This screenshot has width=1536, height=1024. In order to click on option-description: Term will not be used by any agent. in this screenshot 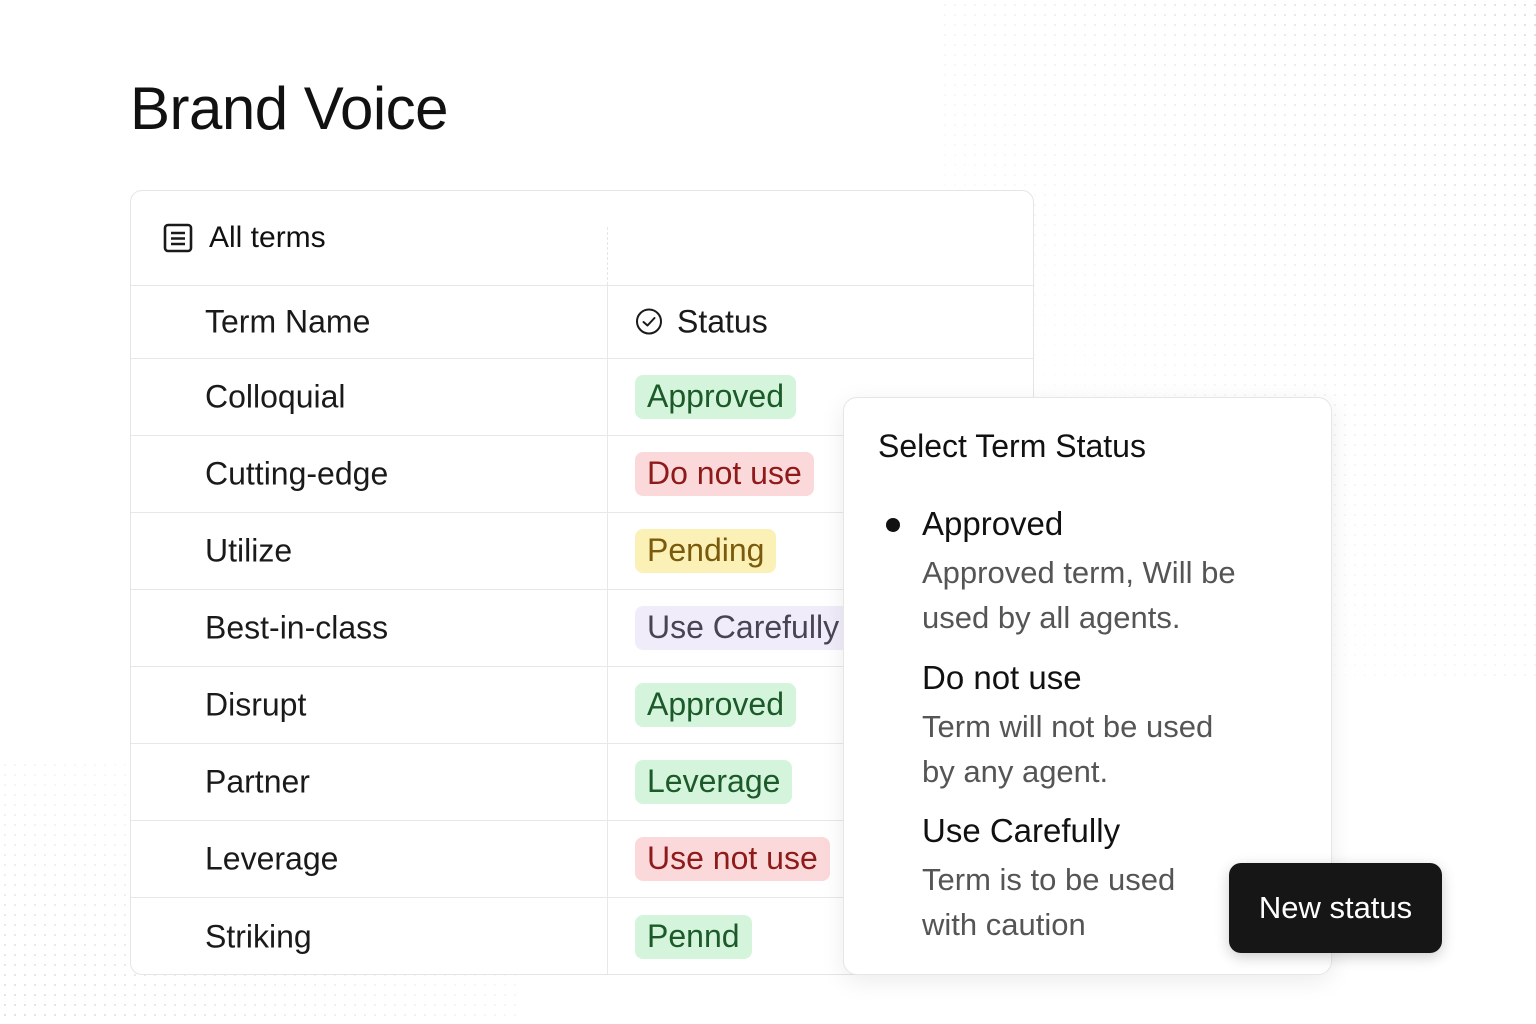, I will do `click(1112, 749)`.